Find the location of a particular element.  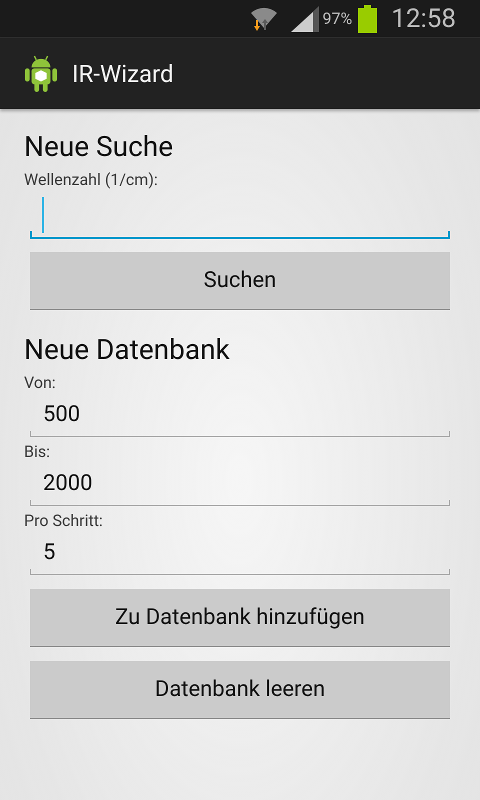

action-button: Zu Datenbank hinzufügen is located at coordinates (240, 618).